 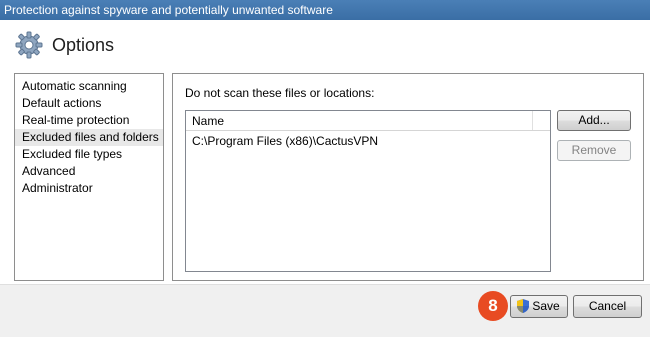 What do you see at coordinates (368, 141) in the screenshot?
I see `list-item: C:\Program Files (x86)\CactusVPN` at bounding box center [368, 141].